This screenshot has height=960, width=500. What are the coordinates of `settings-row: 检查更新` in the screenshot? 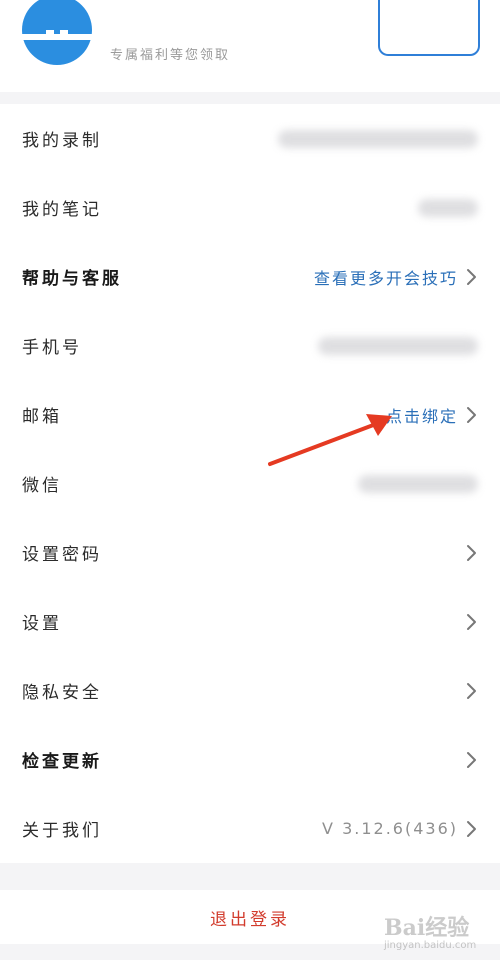 It's located at (250, 759).